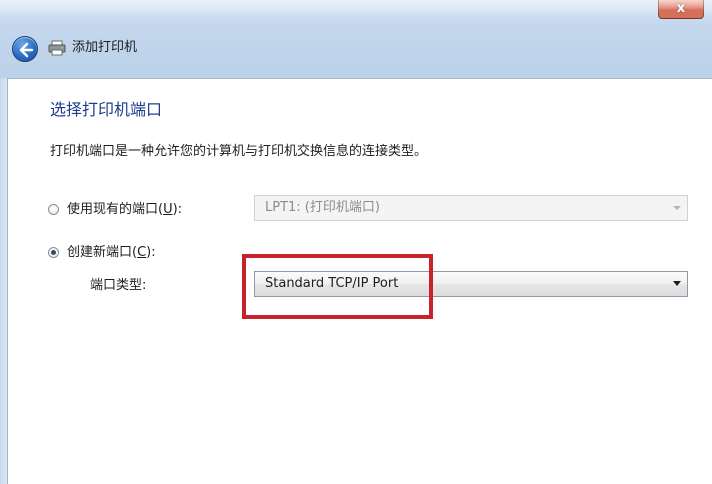  What do you see at coordinates (239, 151) in the screenshot?
I see `page-description: 打印机端口是一种允许您的计算机与打印机交换信息的连接类型。` at bounding box center [239, 151].